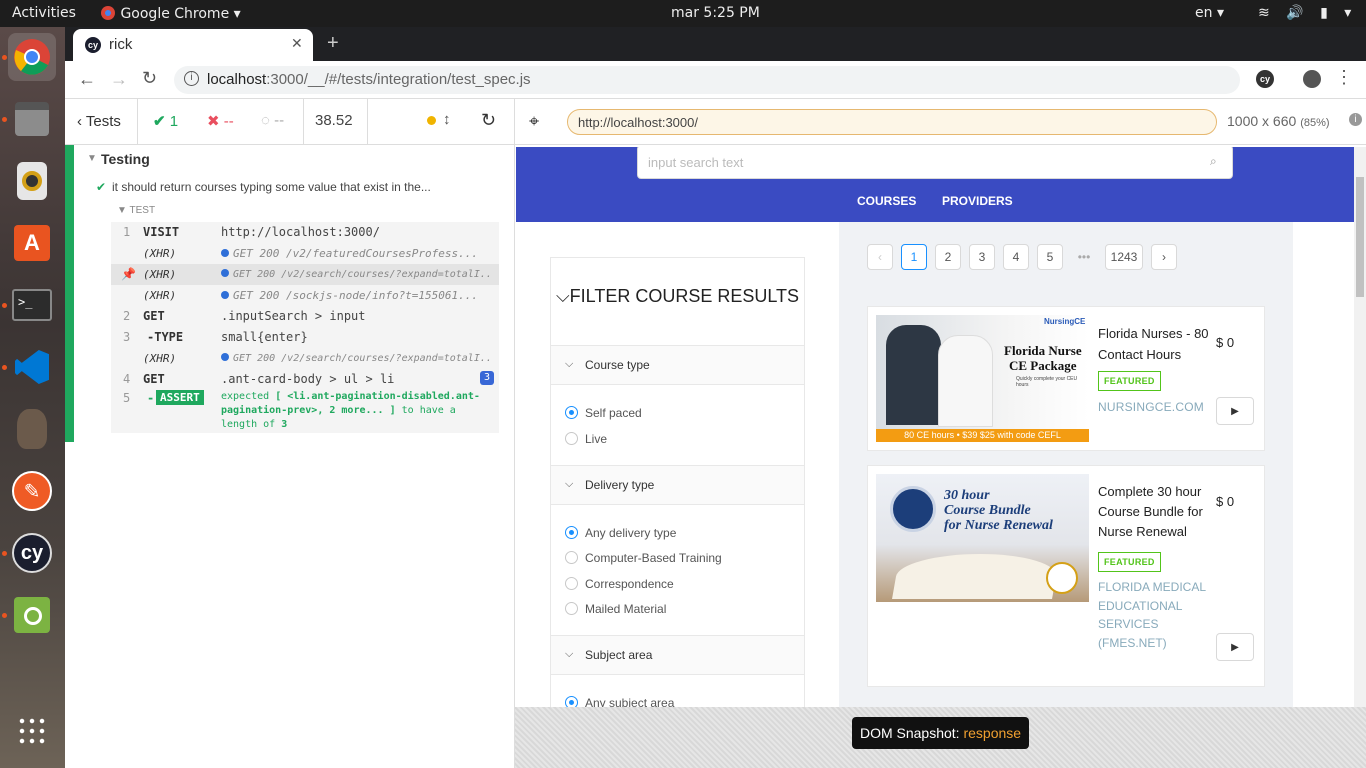  Describe the element at coordinates (571, 608) in the screenshot. I see `radio-mailed-material` at that location.